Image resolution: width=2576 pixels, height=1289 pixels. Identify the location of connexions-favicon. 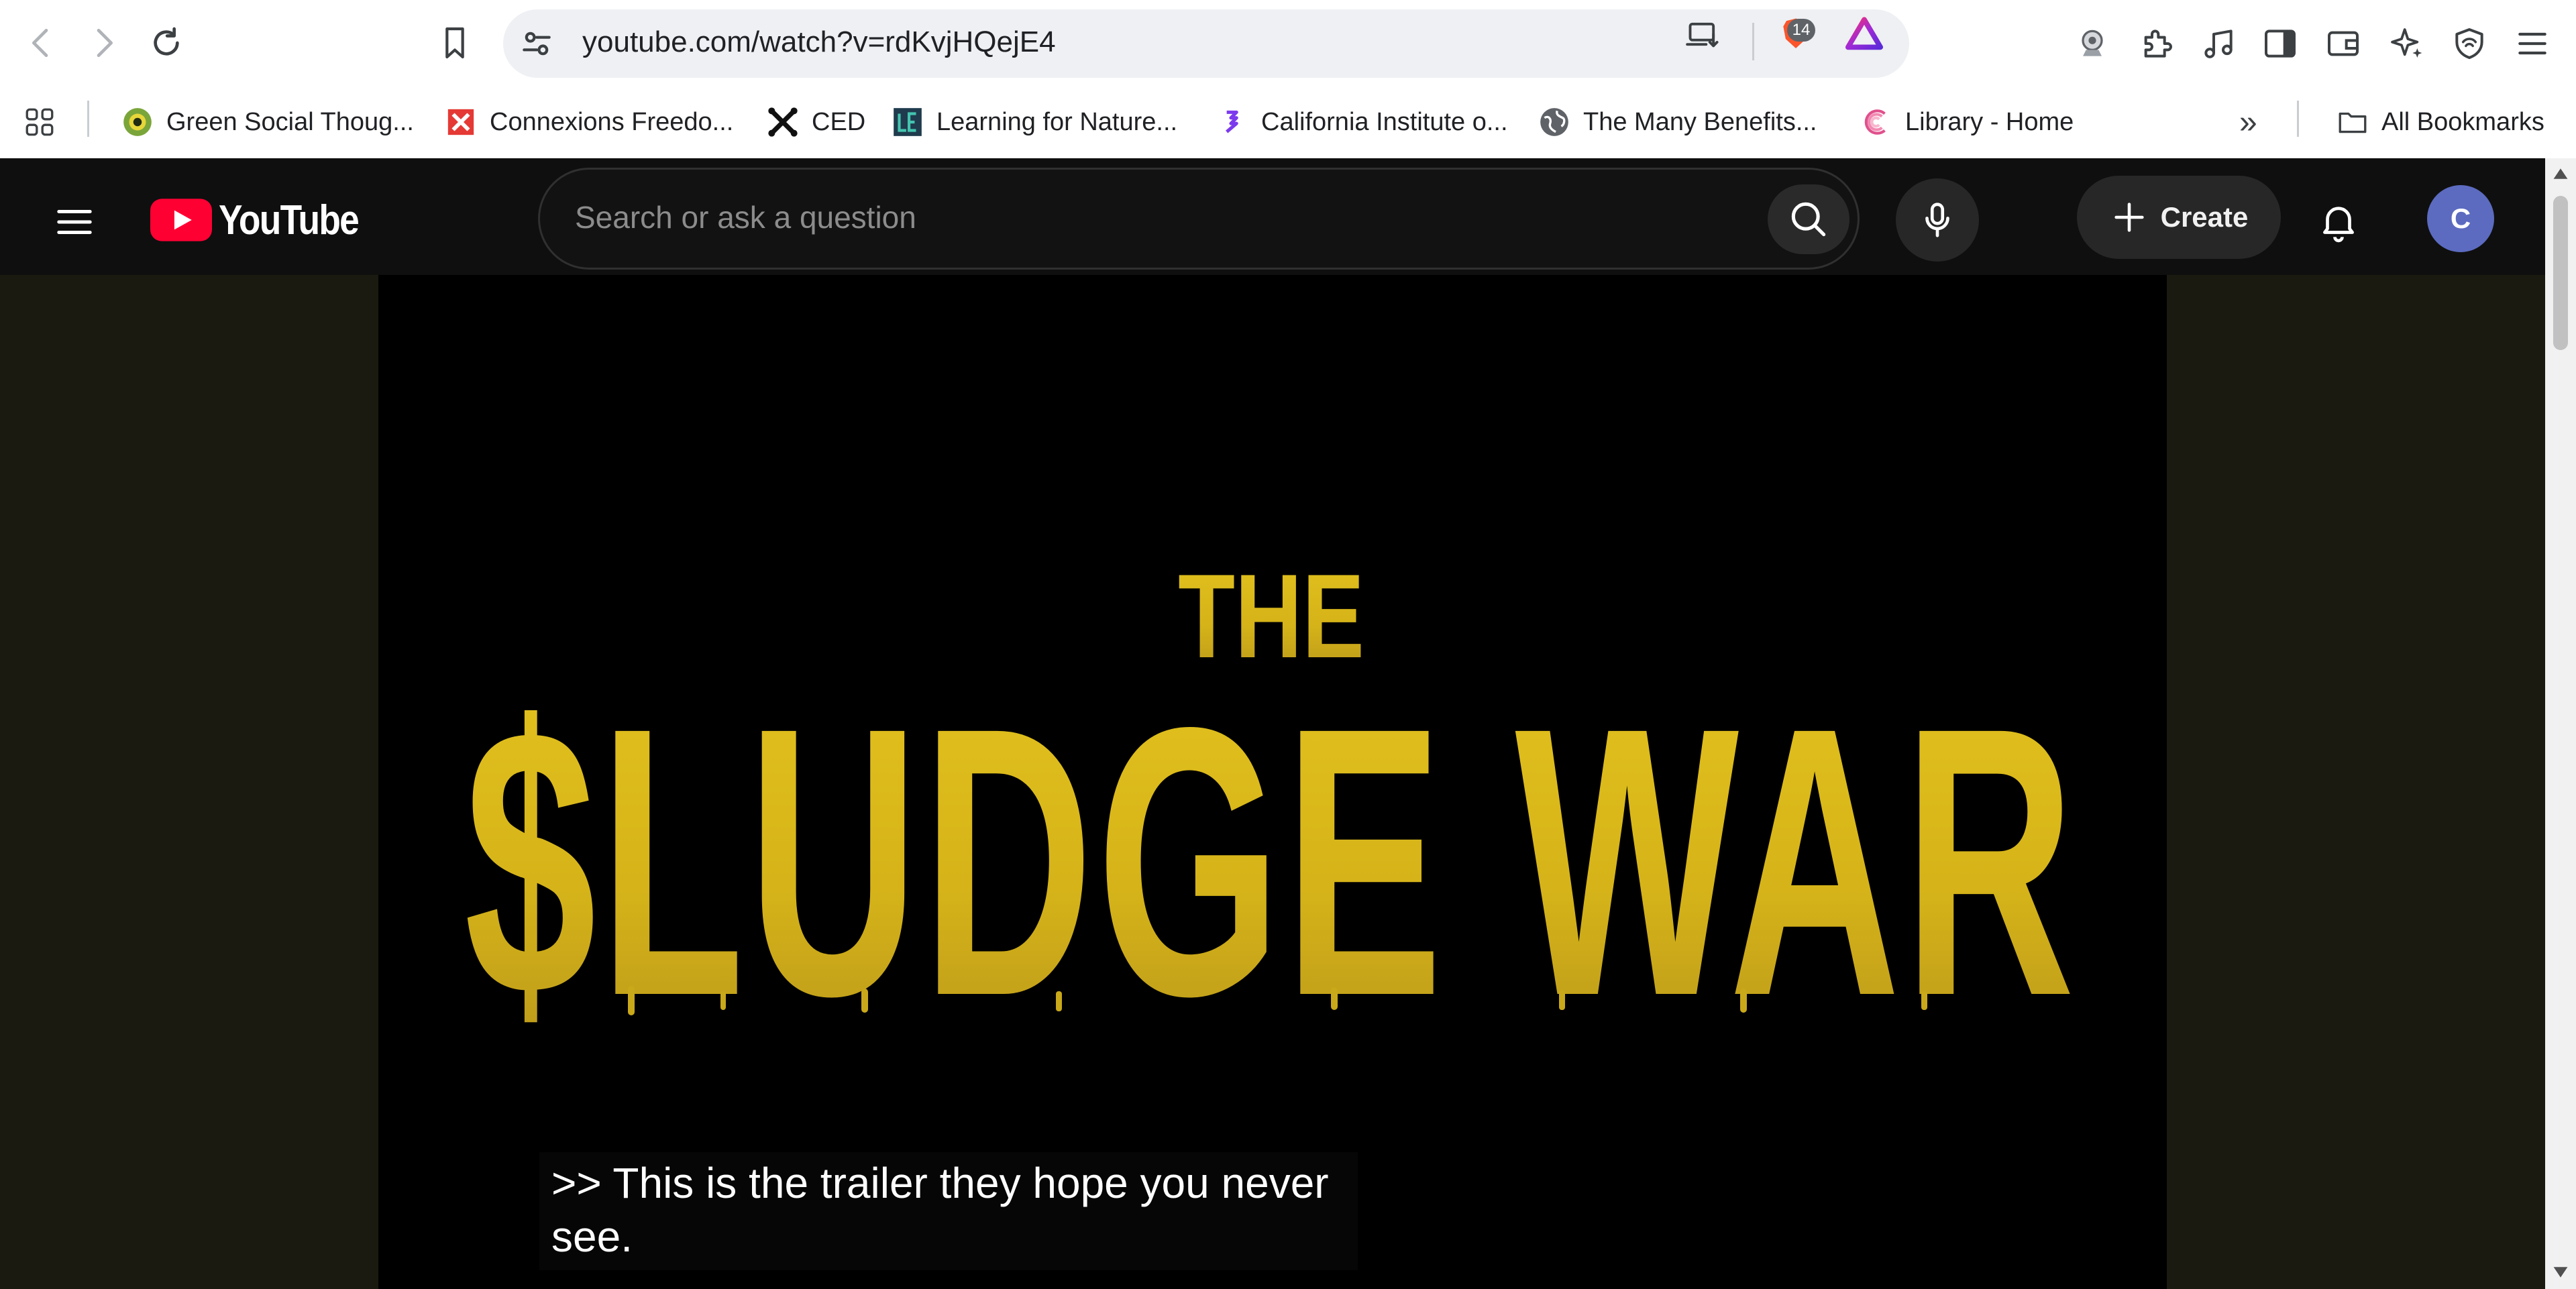
(461, 122).